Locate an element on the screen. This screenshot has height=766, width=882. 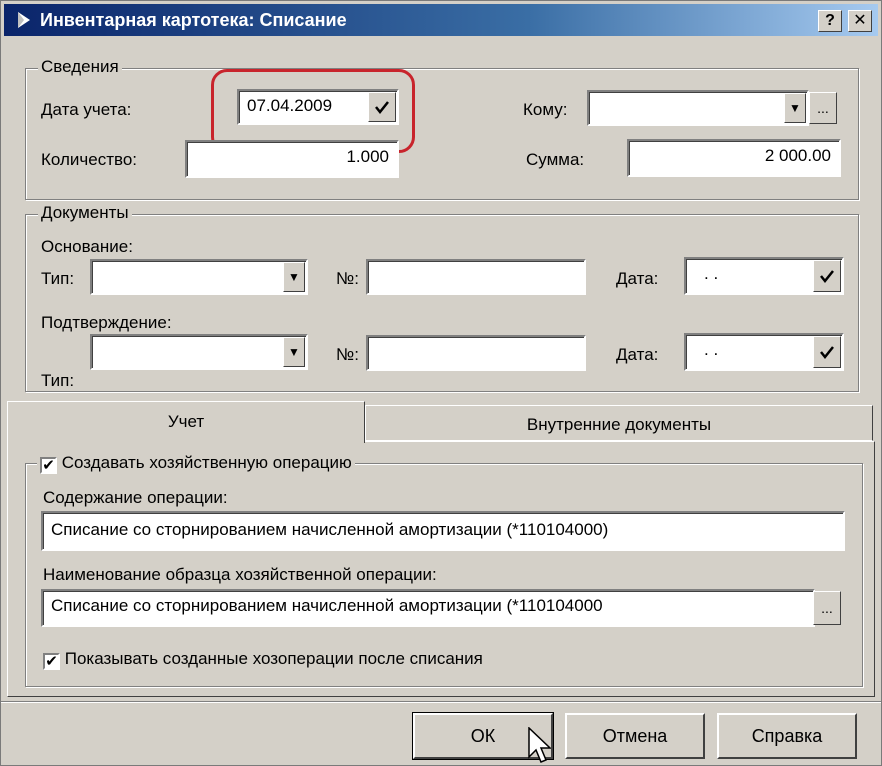
qty-label: Количество: is located at coordinates (89, 159).